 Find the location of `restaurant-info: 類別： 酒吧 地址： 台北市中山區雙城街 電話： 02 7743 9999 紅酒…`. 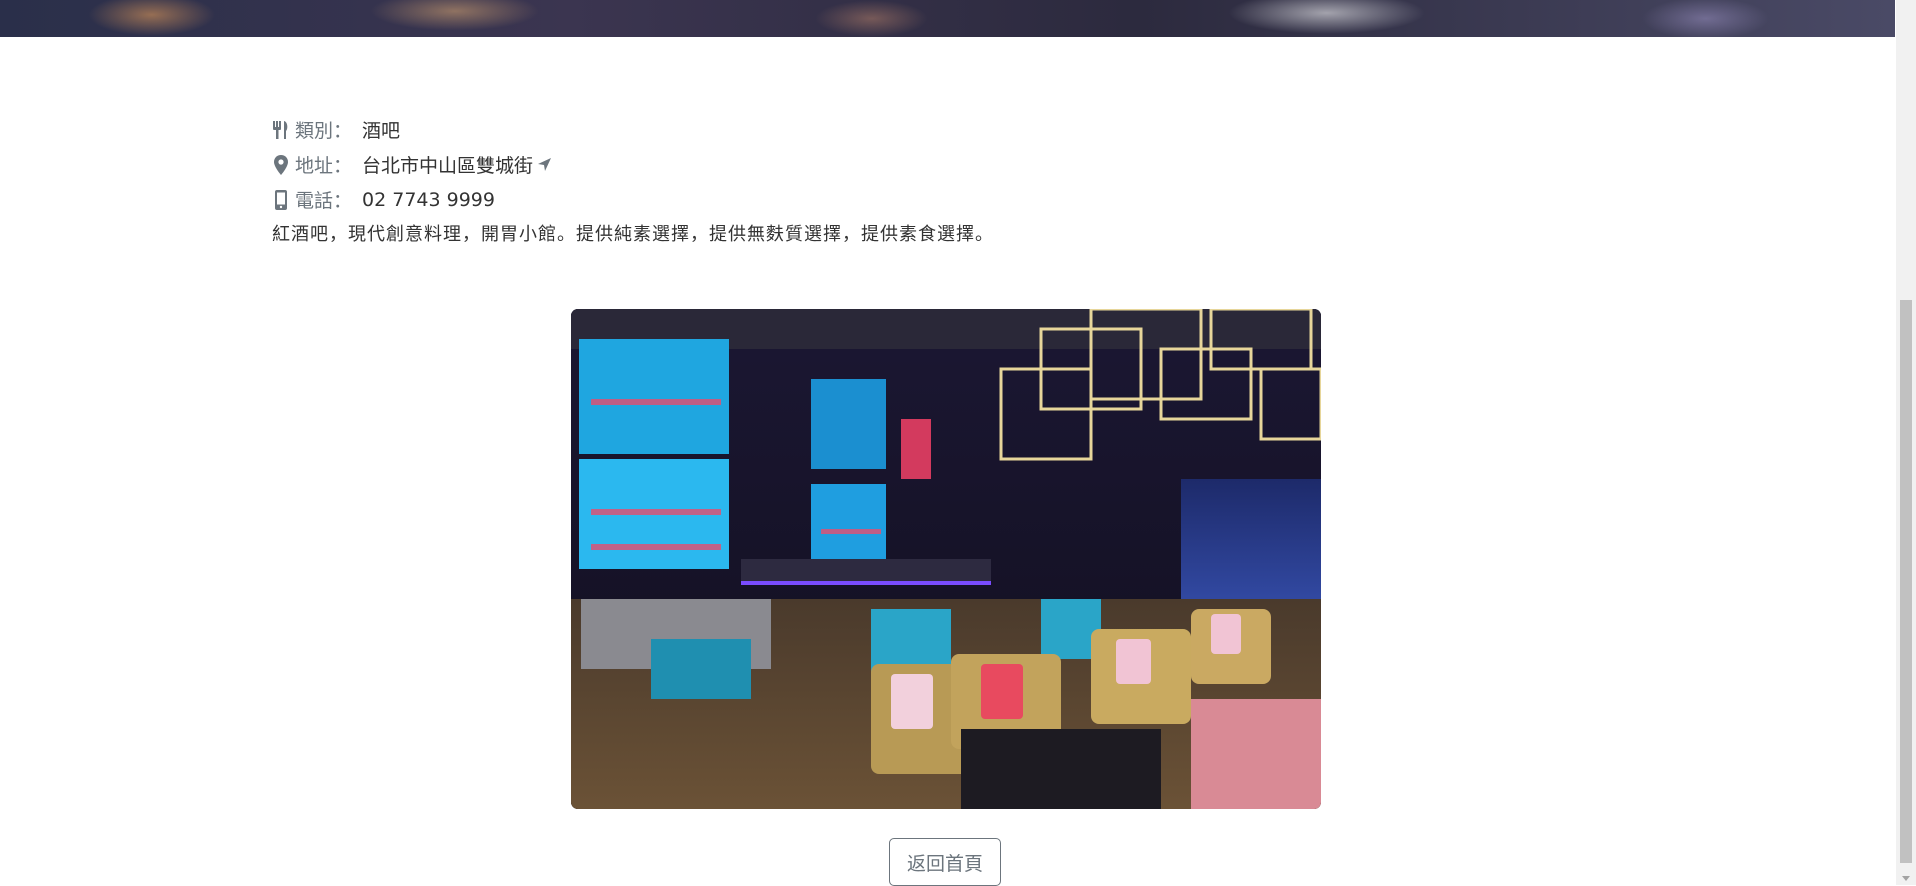

restaurant-info: 類別： 酒吧 地址： 台北市中山區雙城街 電話： 02 7743 9999 紅酒… is located at coordinates (633, 182).